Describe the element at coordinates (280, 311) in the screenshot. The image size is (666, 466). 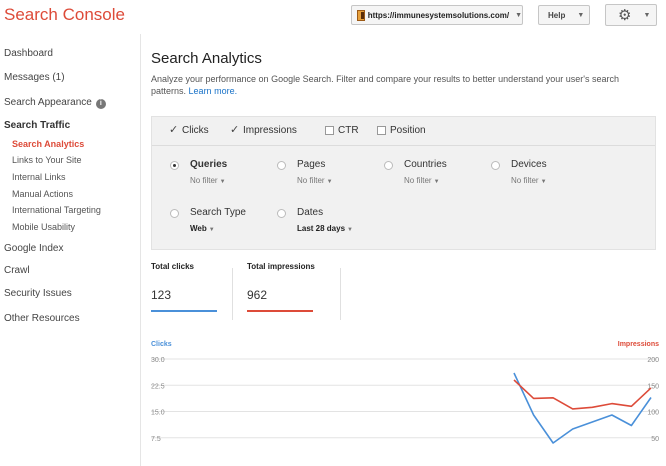
I see `impressions-underline` at that location.